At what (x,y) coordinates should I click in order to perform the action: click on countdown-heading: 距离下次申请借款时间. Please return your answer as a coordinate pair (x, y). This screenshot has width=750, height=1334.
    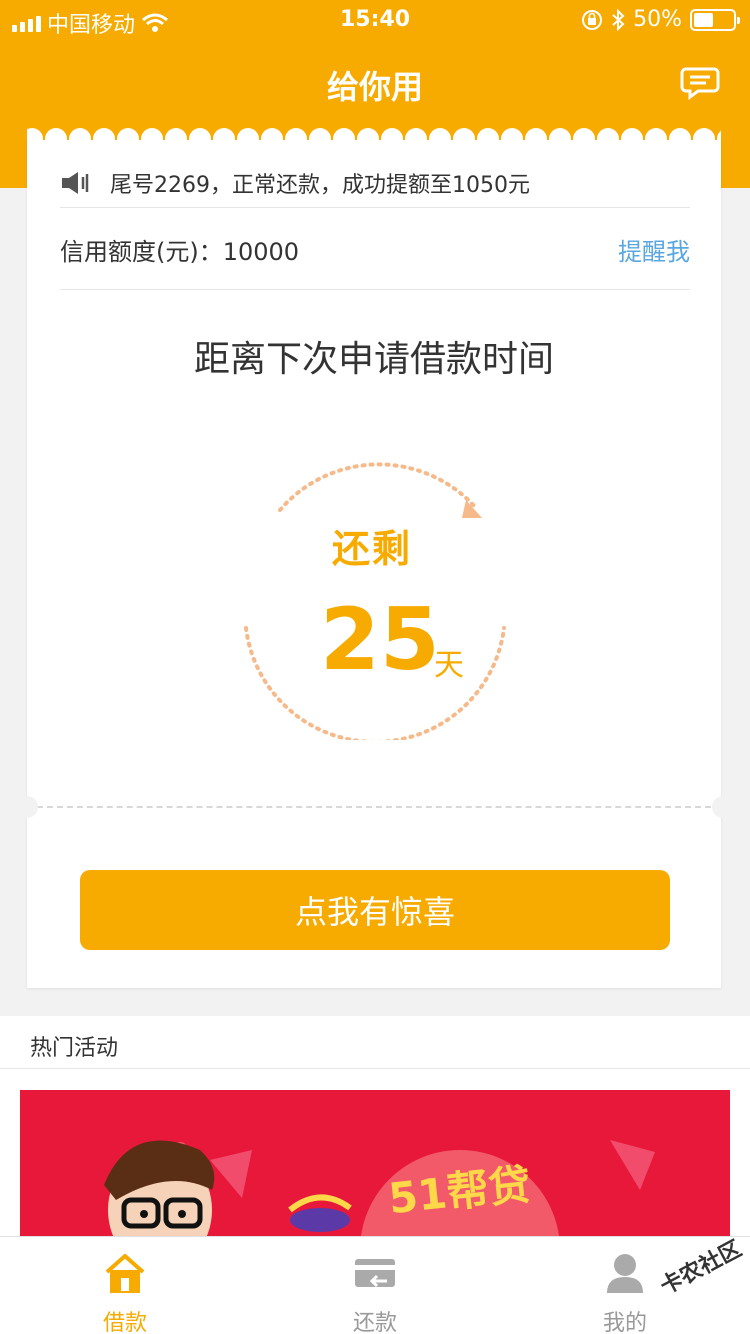
    Looking at the image, I should click on (373, 359).